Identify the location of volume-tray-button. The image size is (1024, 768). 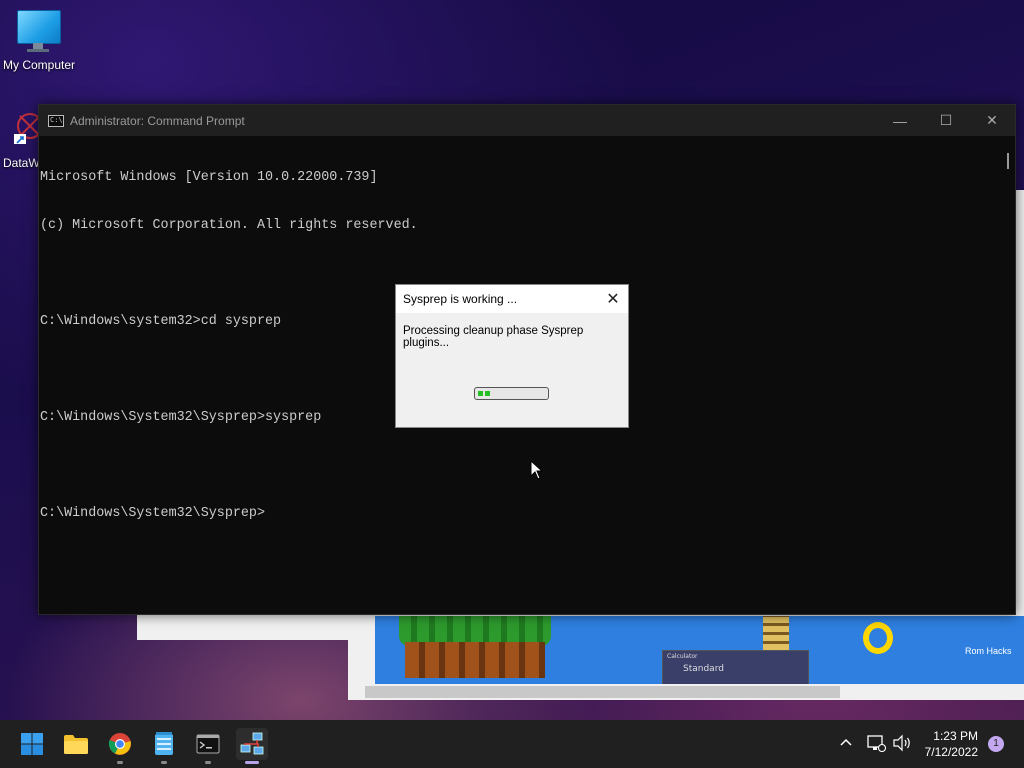
(902, 744).